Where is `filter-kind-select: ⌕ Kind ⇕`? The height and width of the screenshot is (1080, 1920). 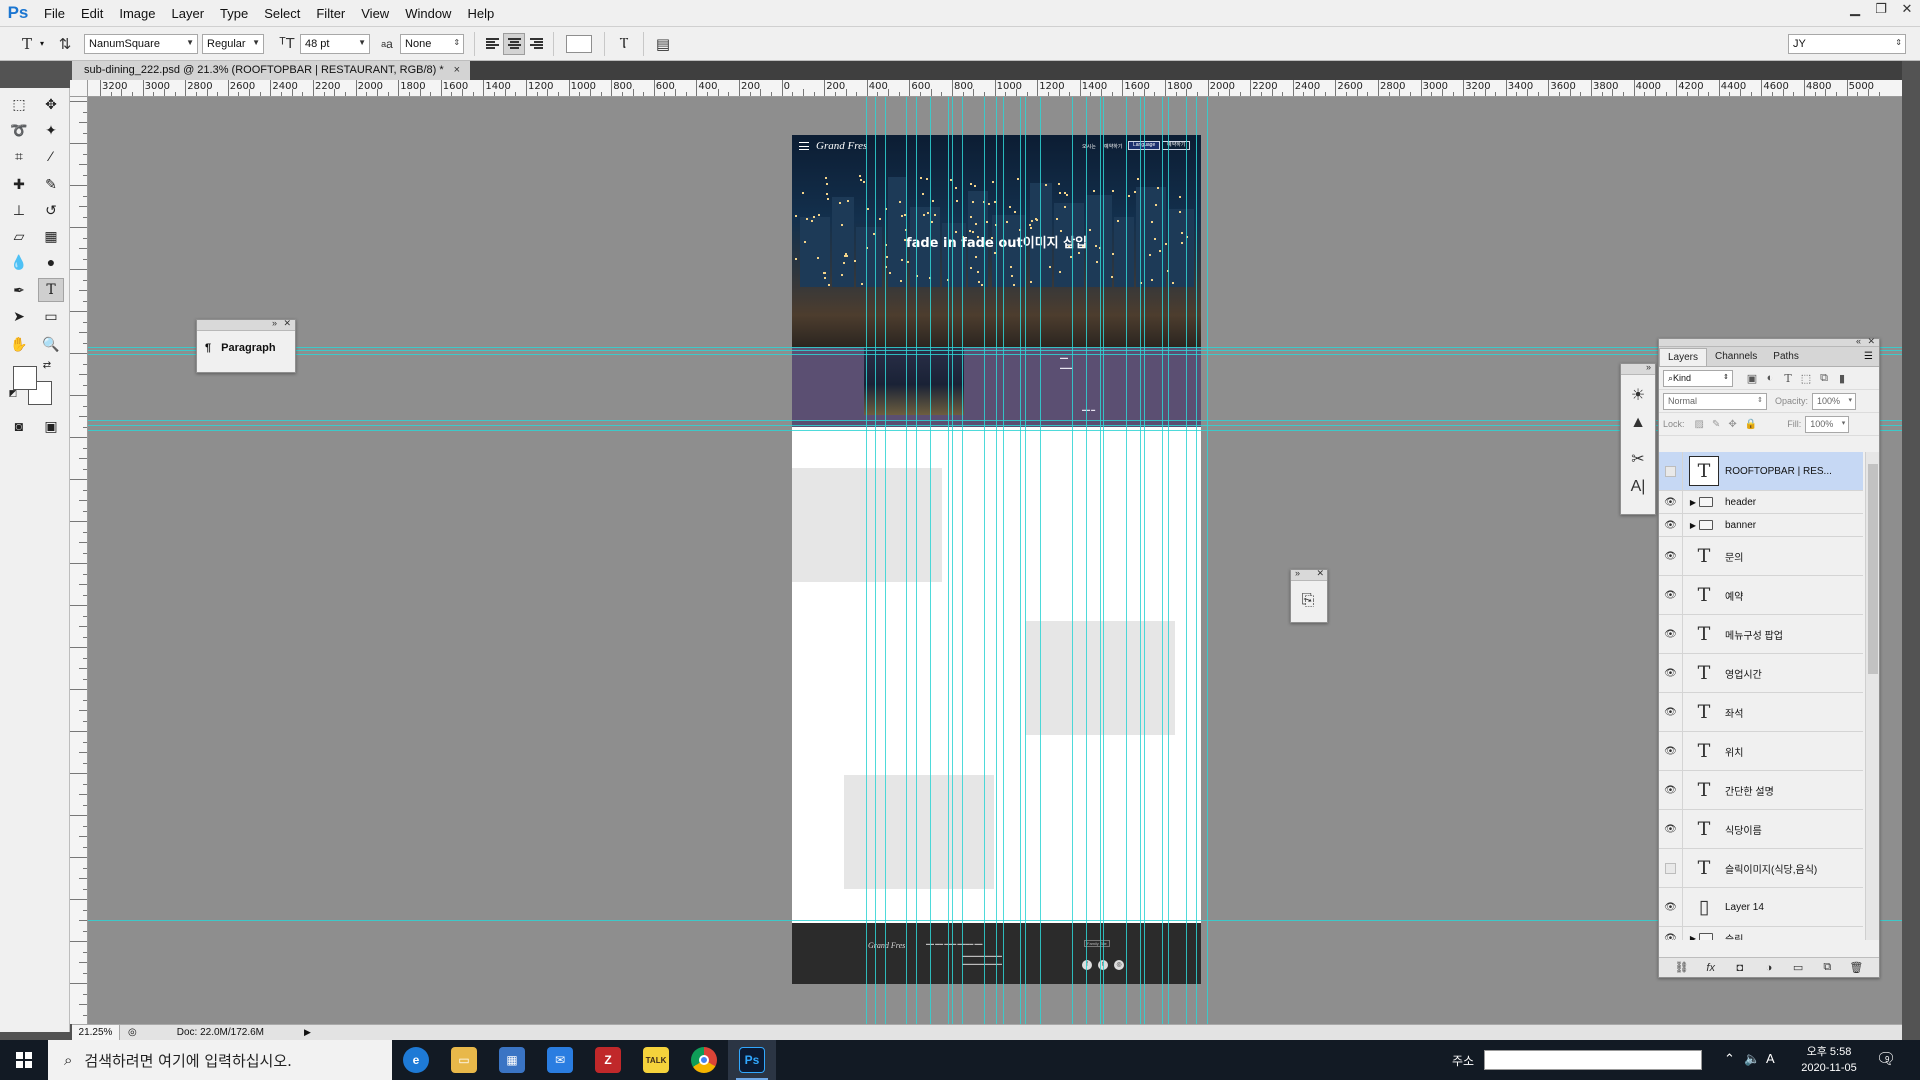 filter-kind-select: ⌕ Kind ⇕ is located at coordinates (1698, 378).